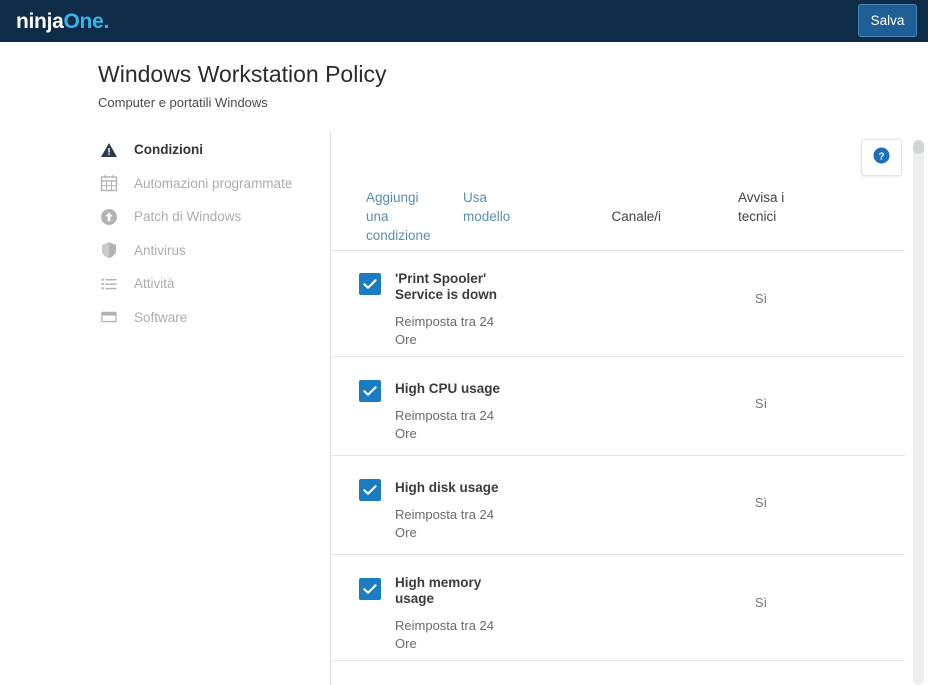 Image resolution: width=928 pixels, height=685 pixels. Describe the element at coordinates (242, 74) in the screenshot. I see `page-title: Windows Workstation Policy` at that location.